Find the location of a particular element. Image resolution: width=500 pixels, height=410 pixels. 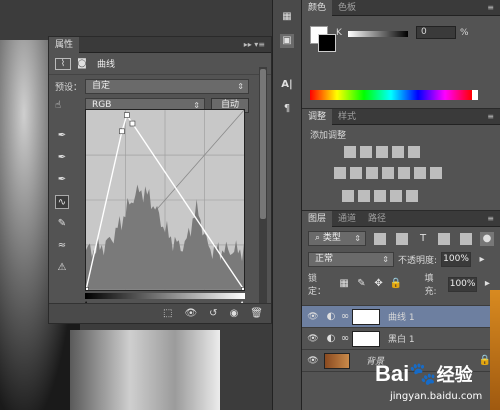

layer-name: 曲线 1 is located at coordinates (401, 316).